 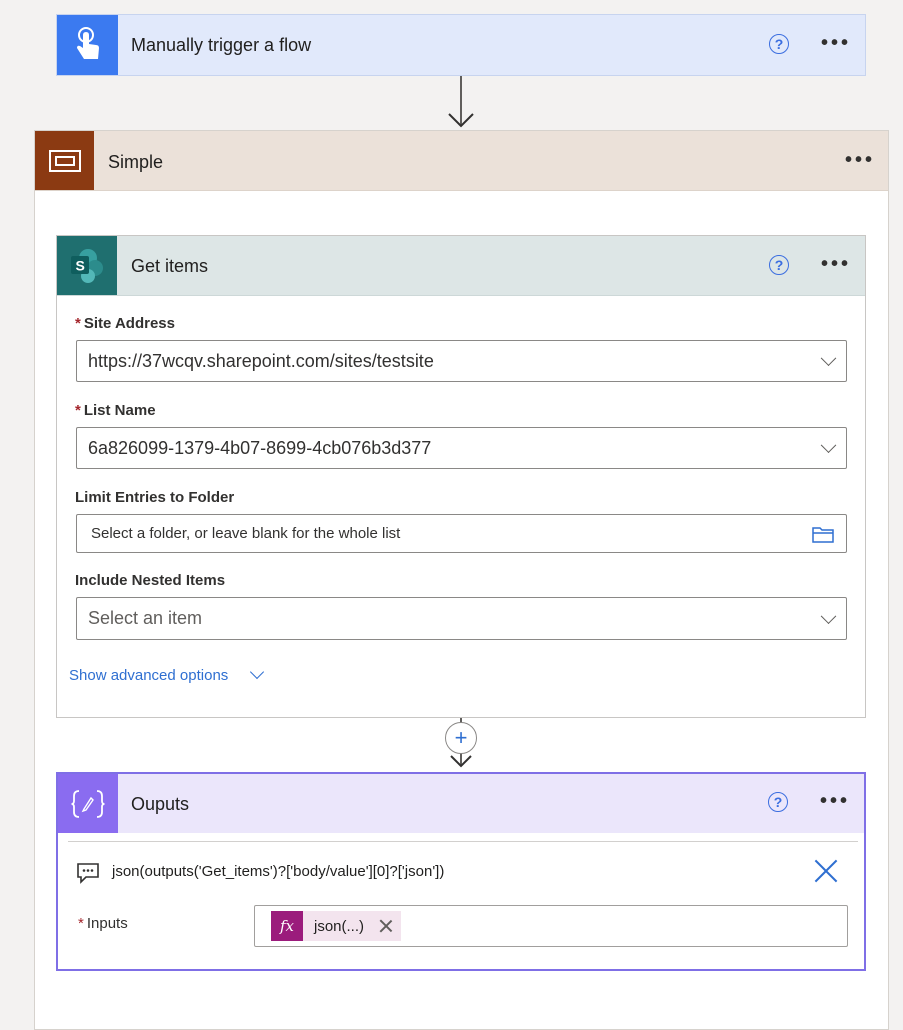 I want to click on function-icon: fx, so click(x=287, y=926).